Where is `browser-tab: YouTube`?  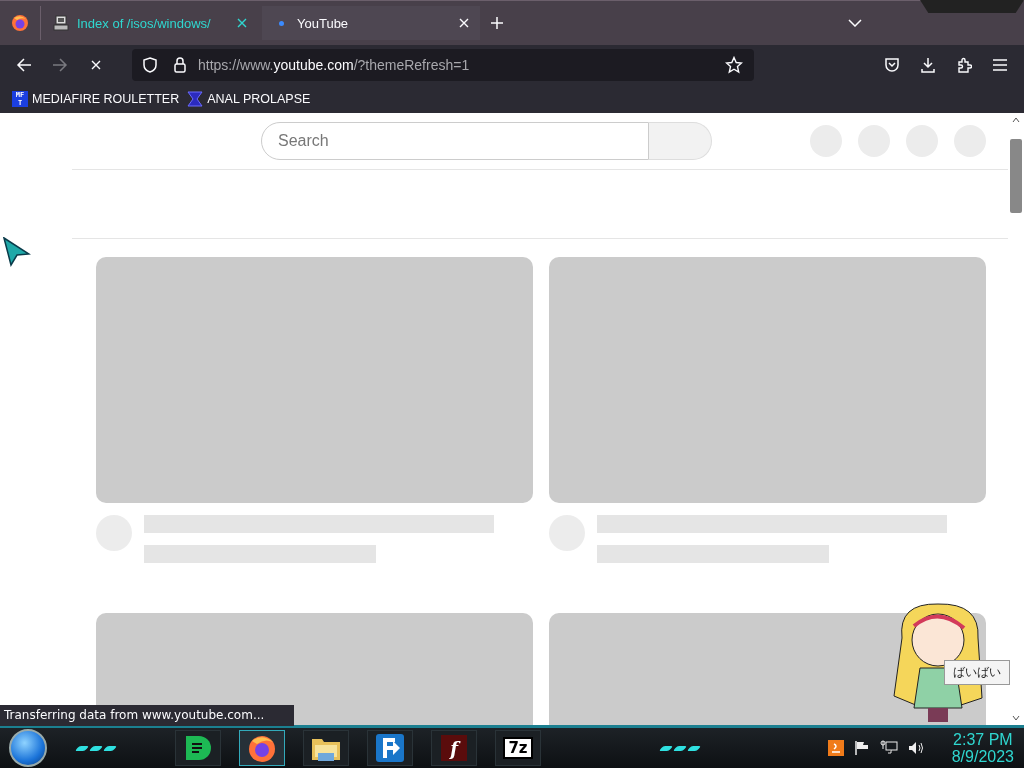
browser-tab: YouTube is located at coordinates (371, 23).